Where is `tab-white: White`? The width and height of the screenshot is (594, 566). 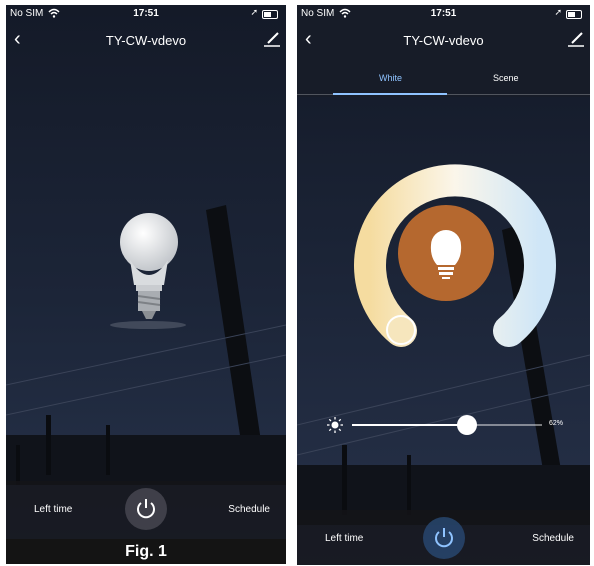
tab-white: White is located at coordinates (390, 78).